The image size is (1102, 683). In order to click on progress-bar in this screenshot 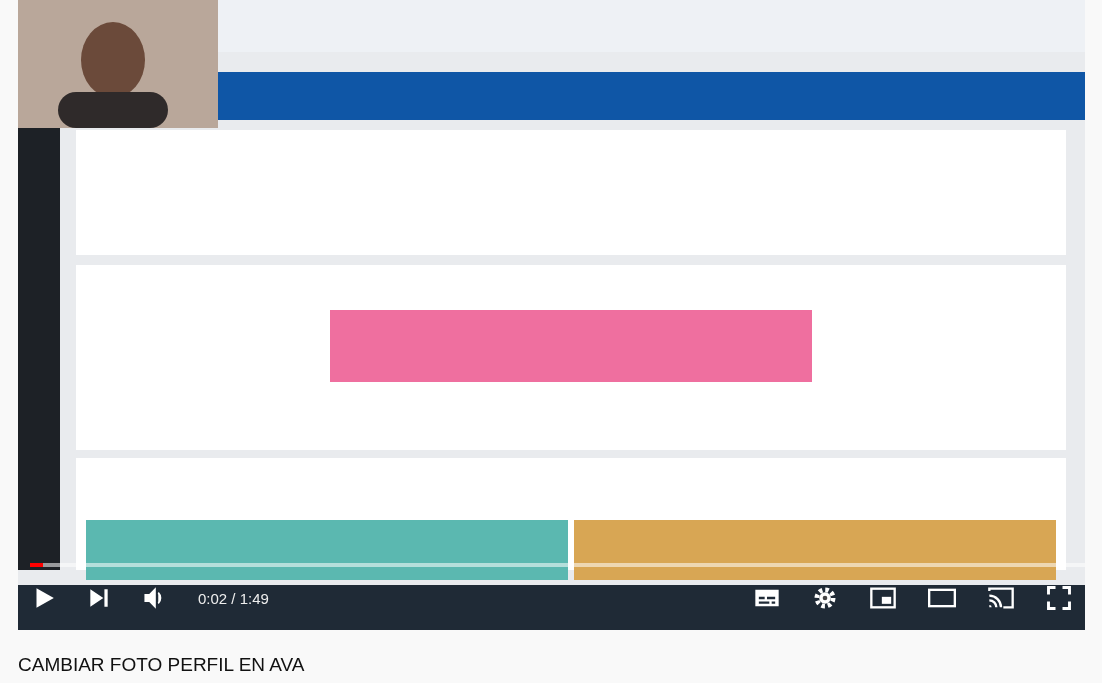, I will do `click(557, 565)`.